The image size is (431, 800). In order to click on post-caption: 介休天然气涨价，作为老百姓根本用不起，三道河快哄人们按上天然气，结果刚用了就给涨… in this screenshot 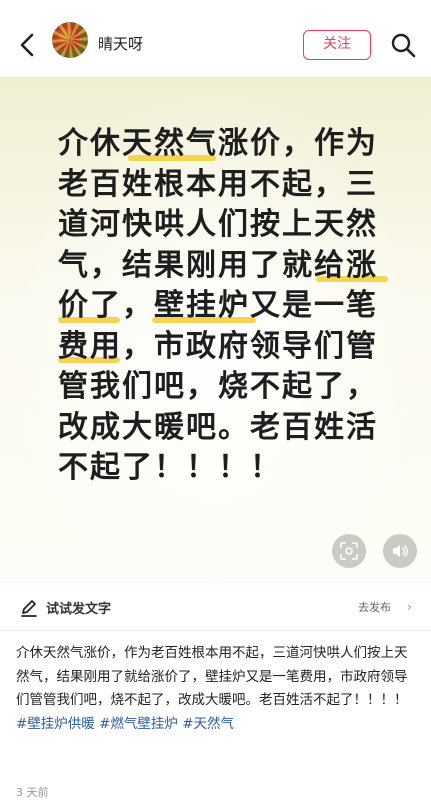, I will do `click(218, 689)`.